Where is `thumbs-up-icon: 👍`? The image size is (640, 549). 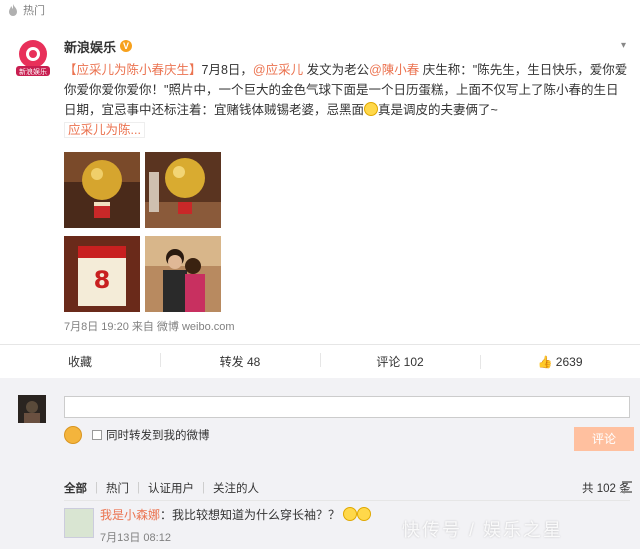 thumbs-up-icon: 👍 is located at coordinates (545, 361).